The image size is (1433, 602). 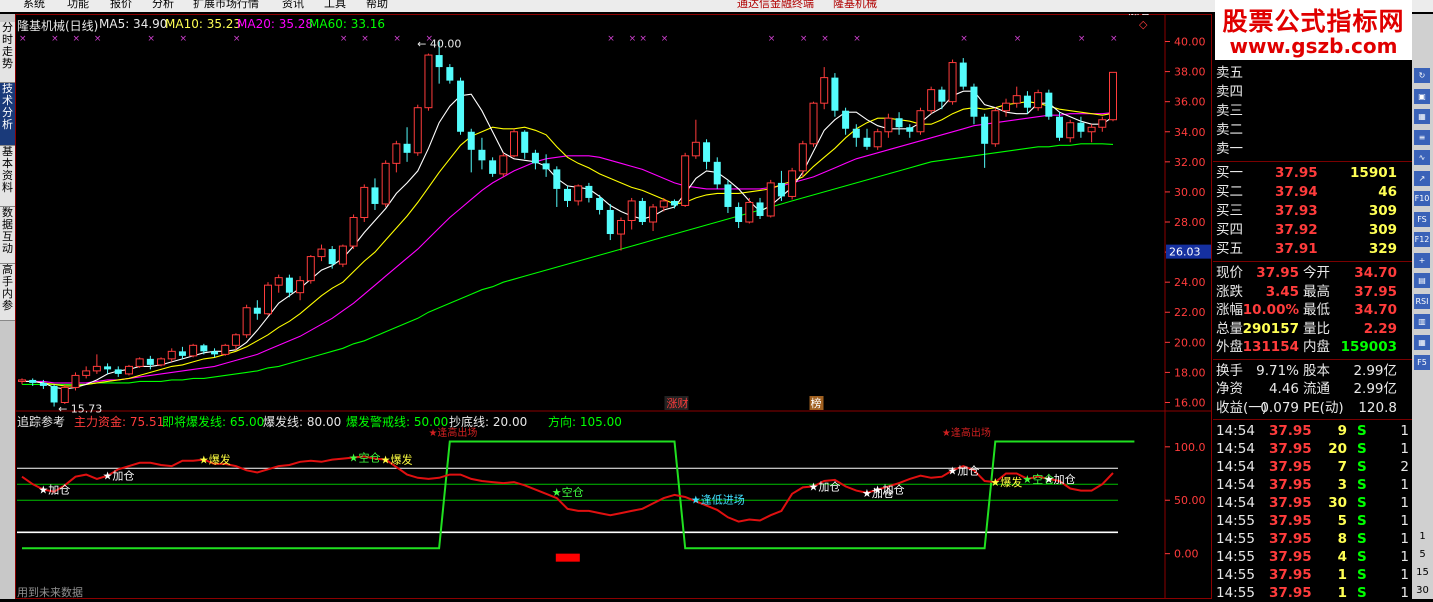 What do you see at coordinates (7, 292) in the screenshot?
I see `tab-expert-reference: 高手内参` at bounding box center [7, 292].